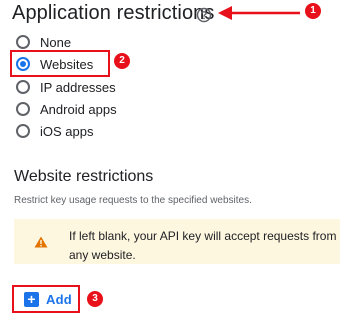 The image size is (343, 317). I want to click on radio-option-ip-addresses: IP addresses, so click(66, 87).